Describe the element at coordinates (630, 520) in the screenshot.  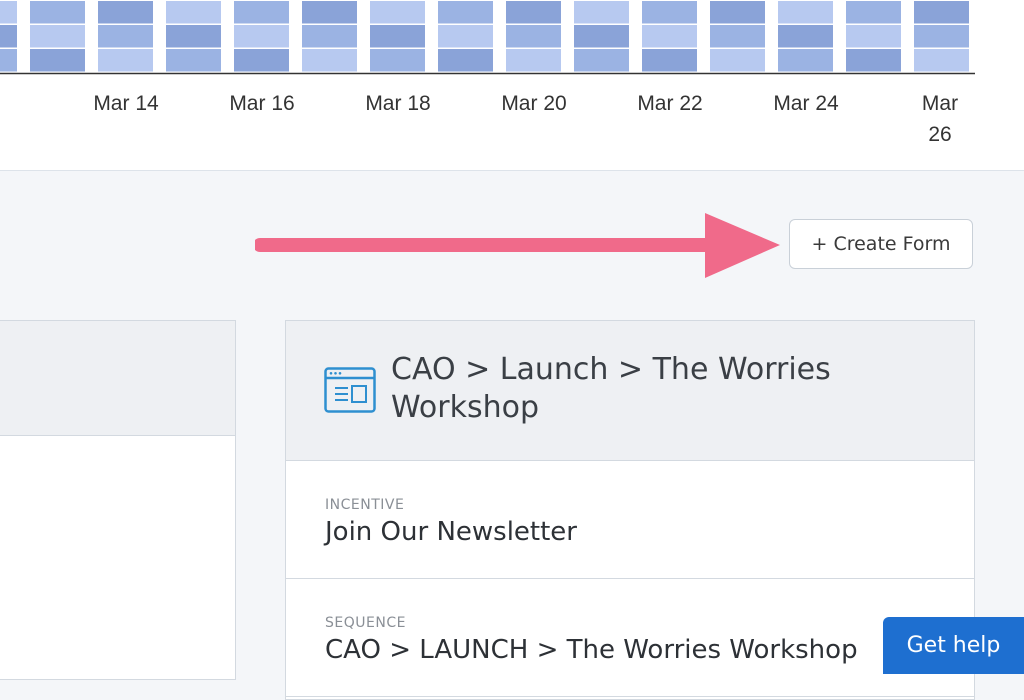
I see `incentive-row: INCENTIVE Join Our Newsletter` at that location.